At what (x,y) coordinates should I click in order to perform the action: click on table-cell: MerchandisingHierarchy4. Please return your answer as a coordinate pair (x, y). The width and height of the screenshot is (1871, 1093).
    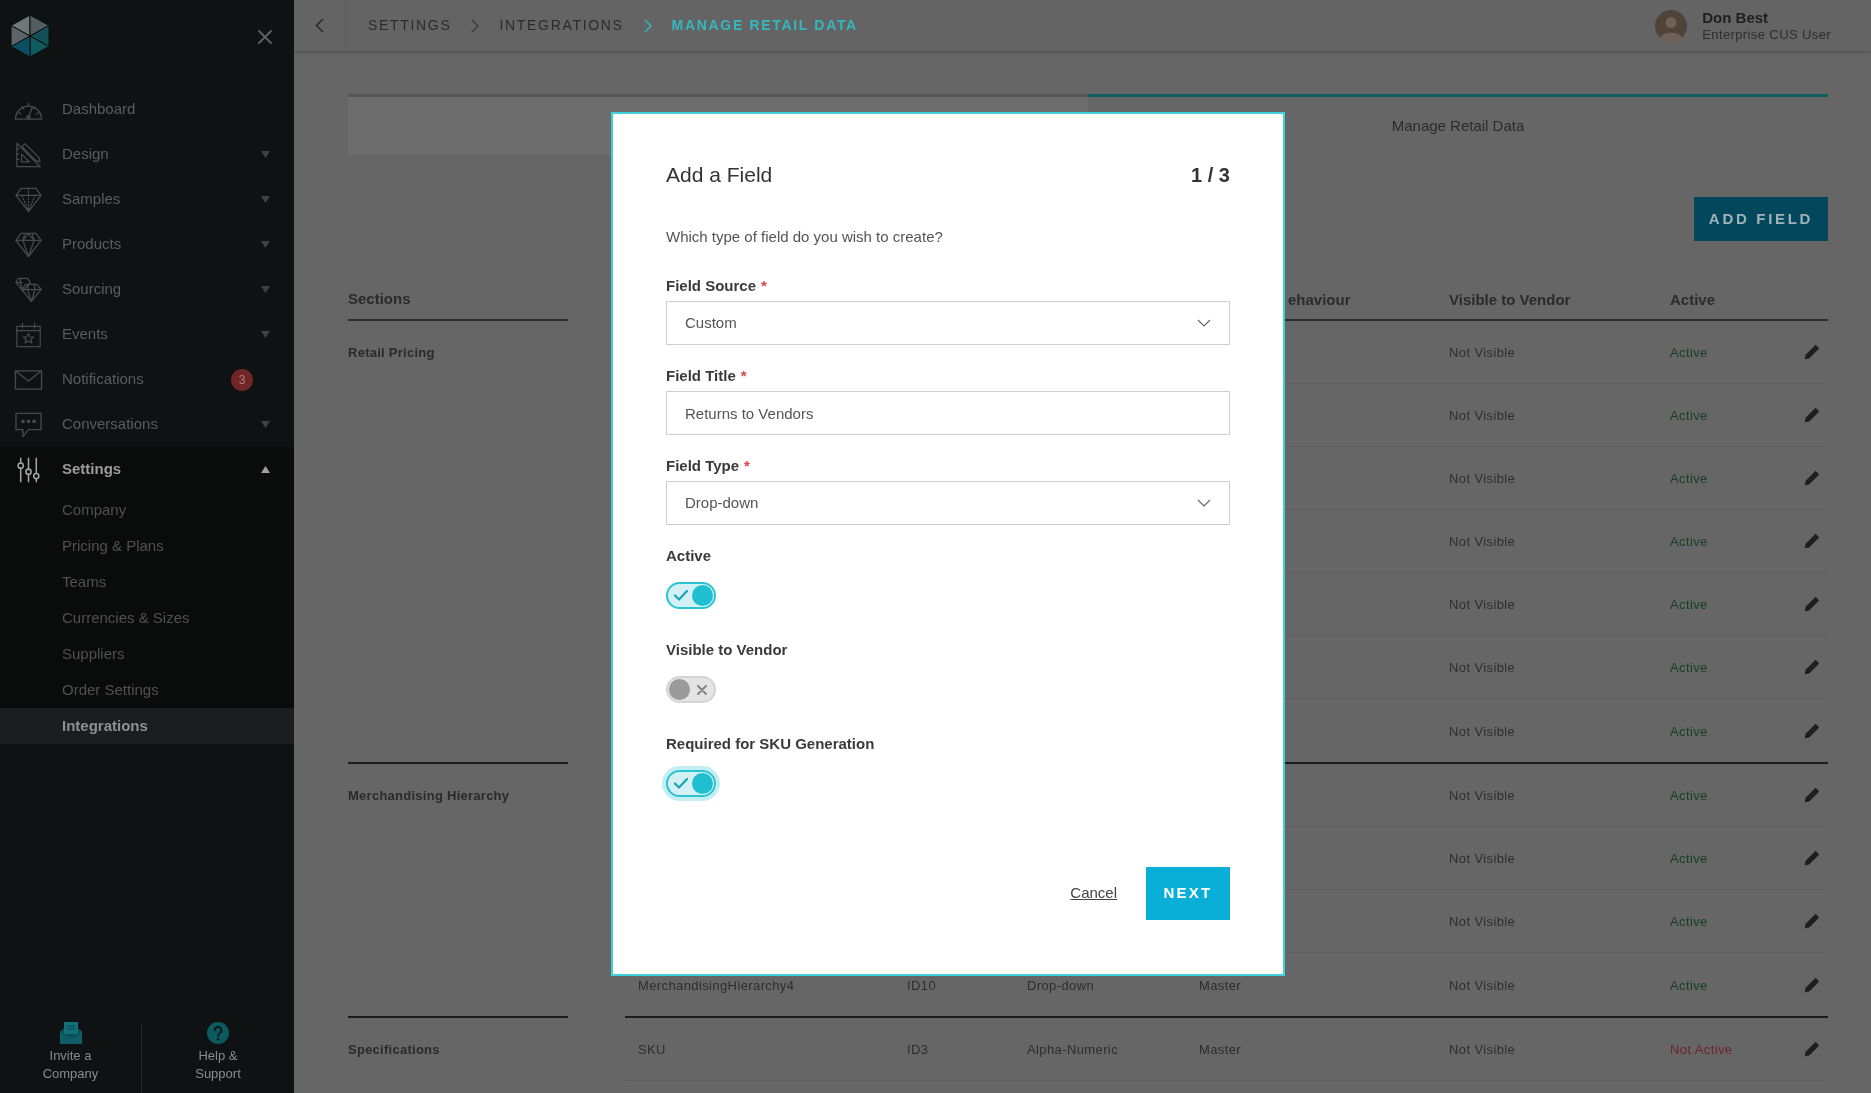
    Looking at the image, I should click on (716, 985).